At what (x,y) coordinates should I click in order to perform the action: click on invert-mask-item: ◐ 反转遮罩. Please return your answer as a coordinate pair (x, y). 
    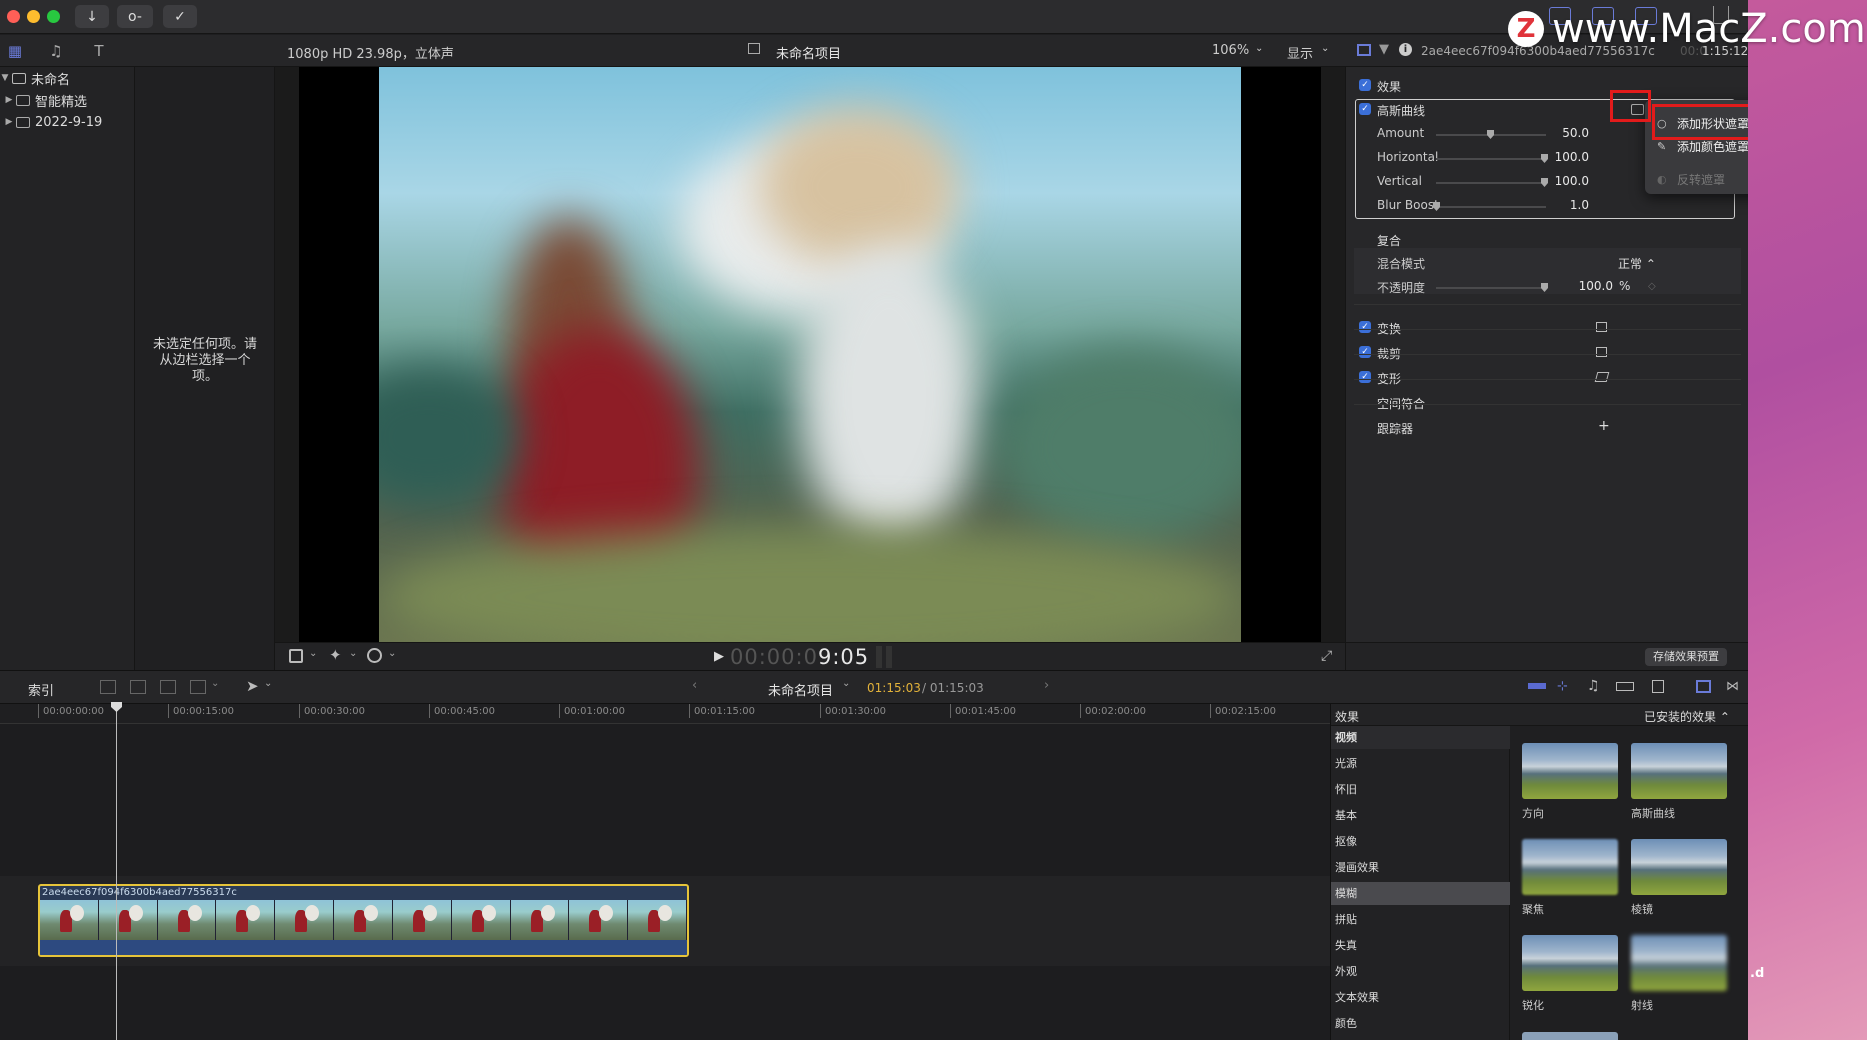
    Looking at the image, I should click on (1696, 179).